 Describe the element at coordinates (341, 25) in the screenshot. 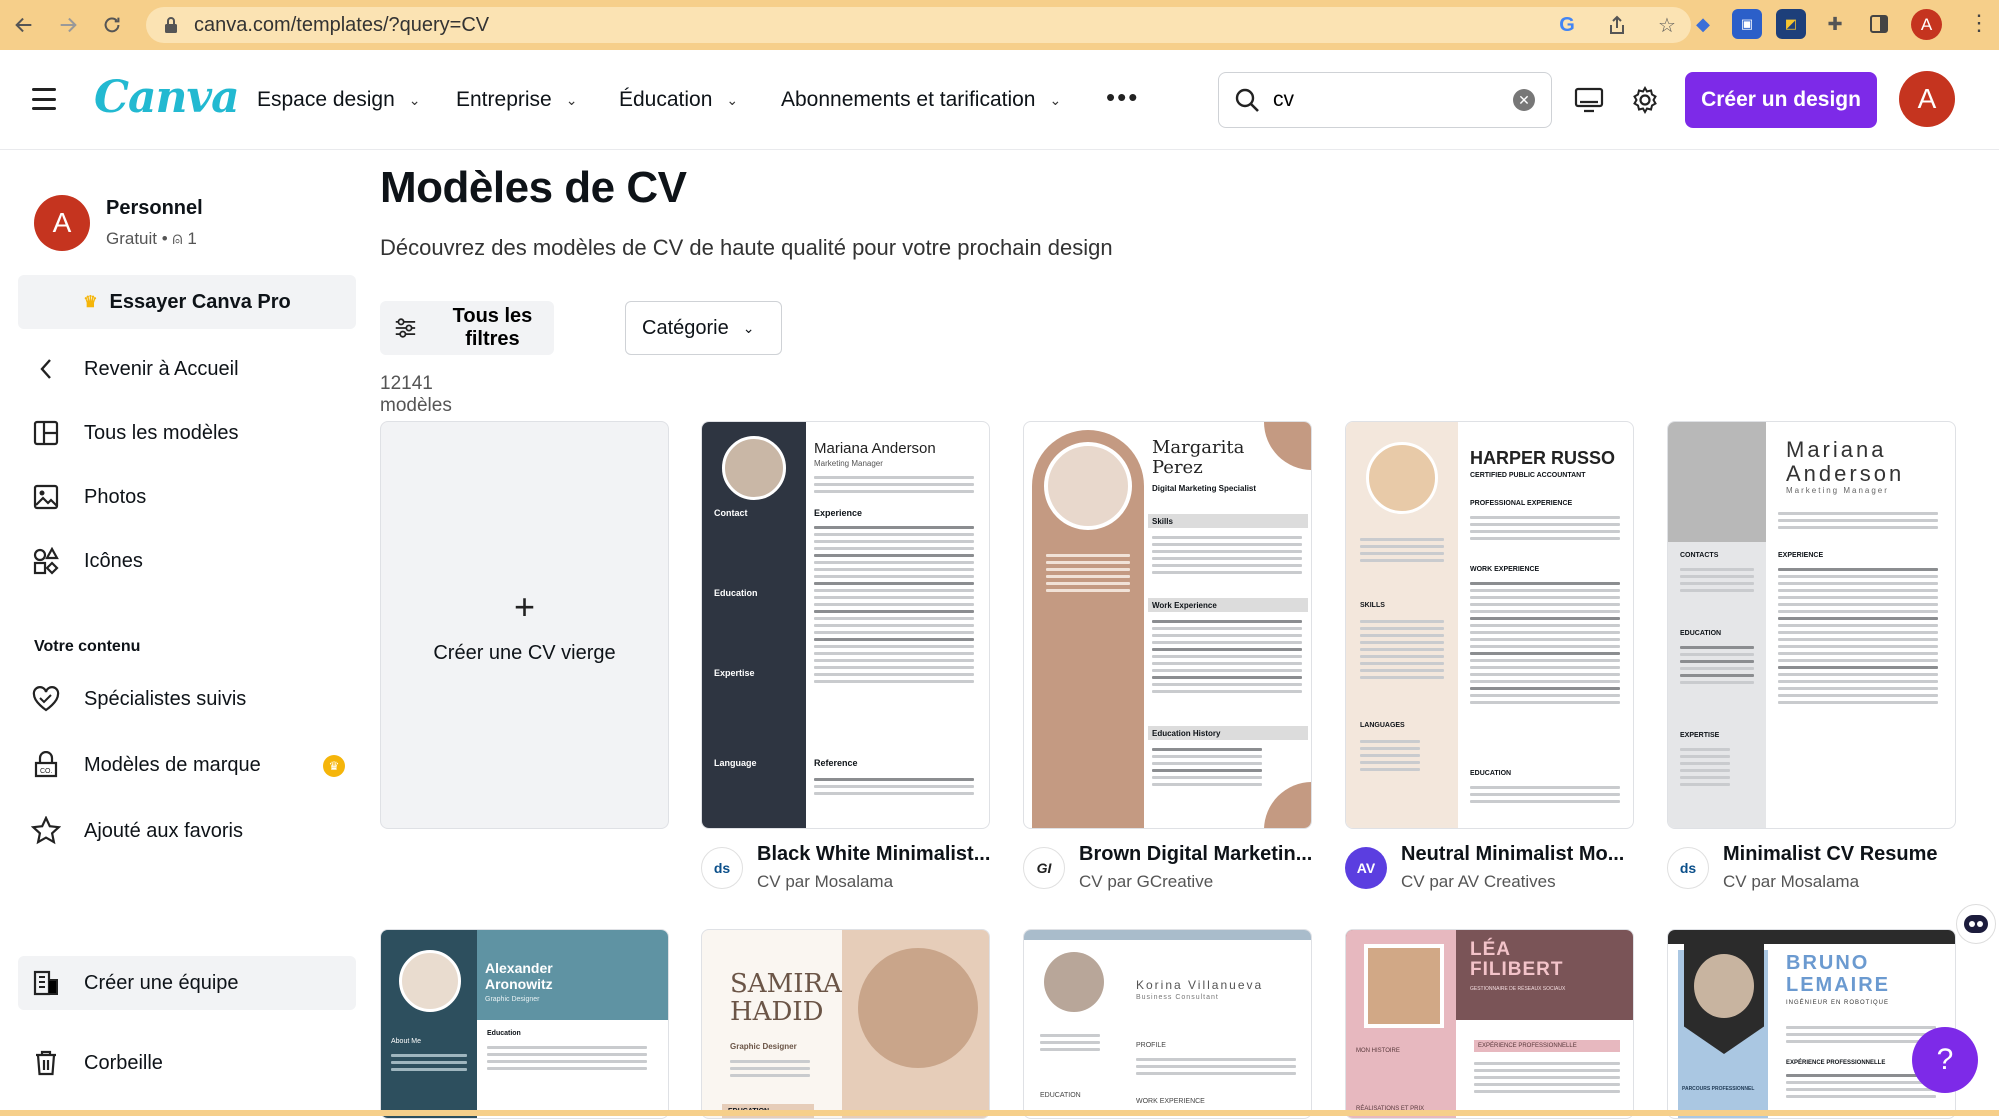

I see `url-text: canva.com/templates/?query=CV` at that location.